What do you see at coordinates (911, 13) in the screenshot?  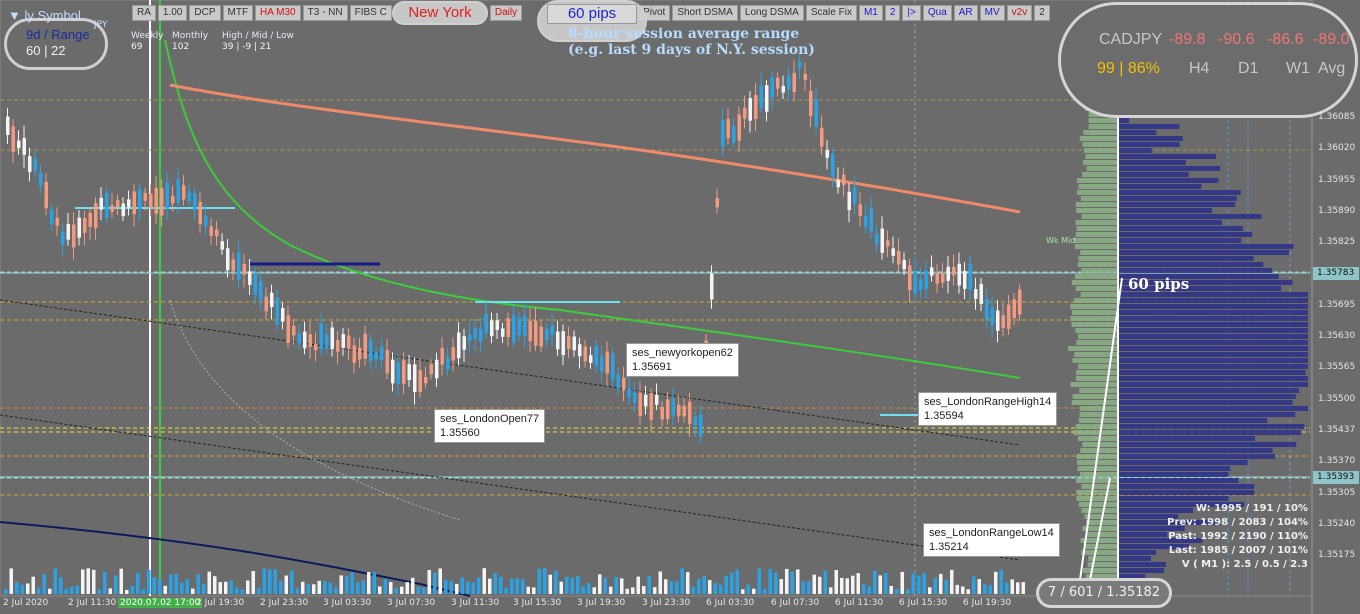 I see `toolbar-button-16: |>` at bounding box center [911, 13].